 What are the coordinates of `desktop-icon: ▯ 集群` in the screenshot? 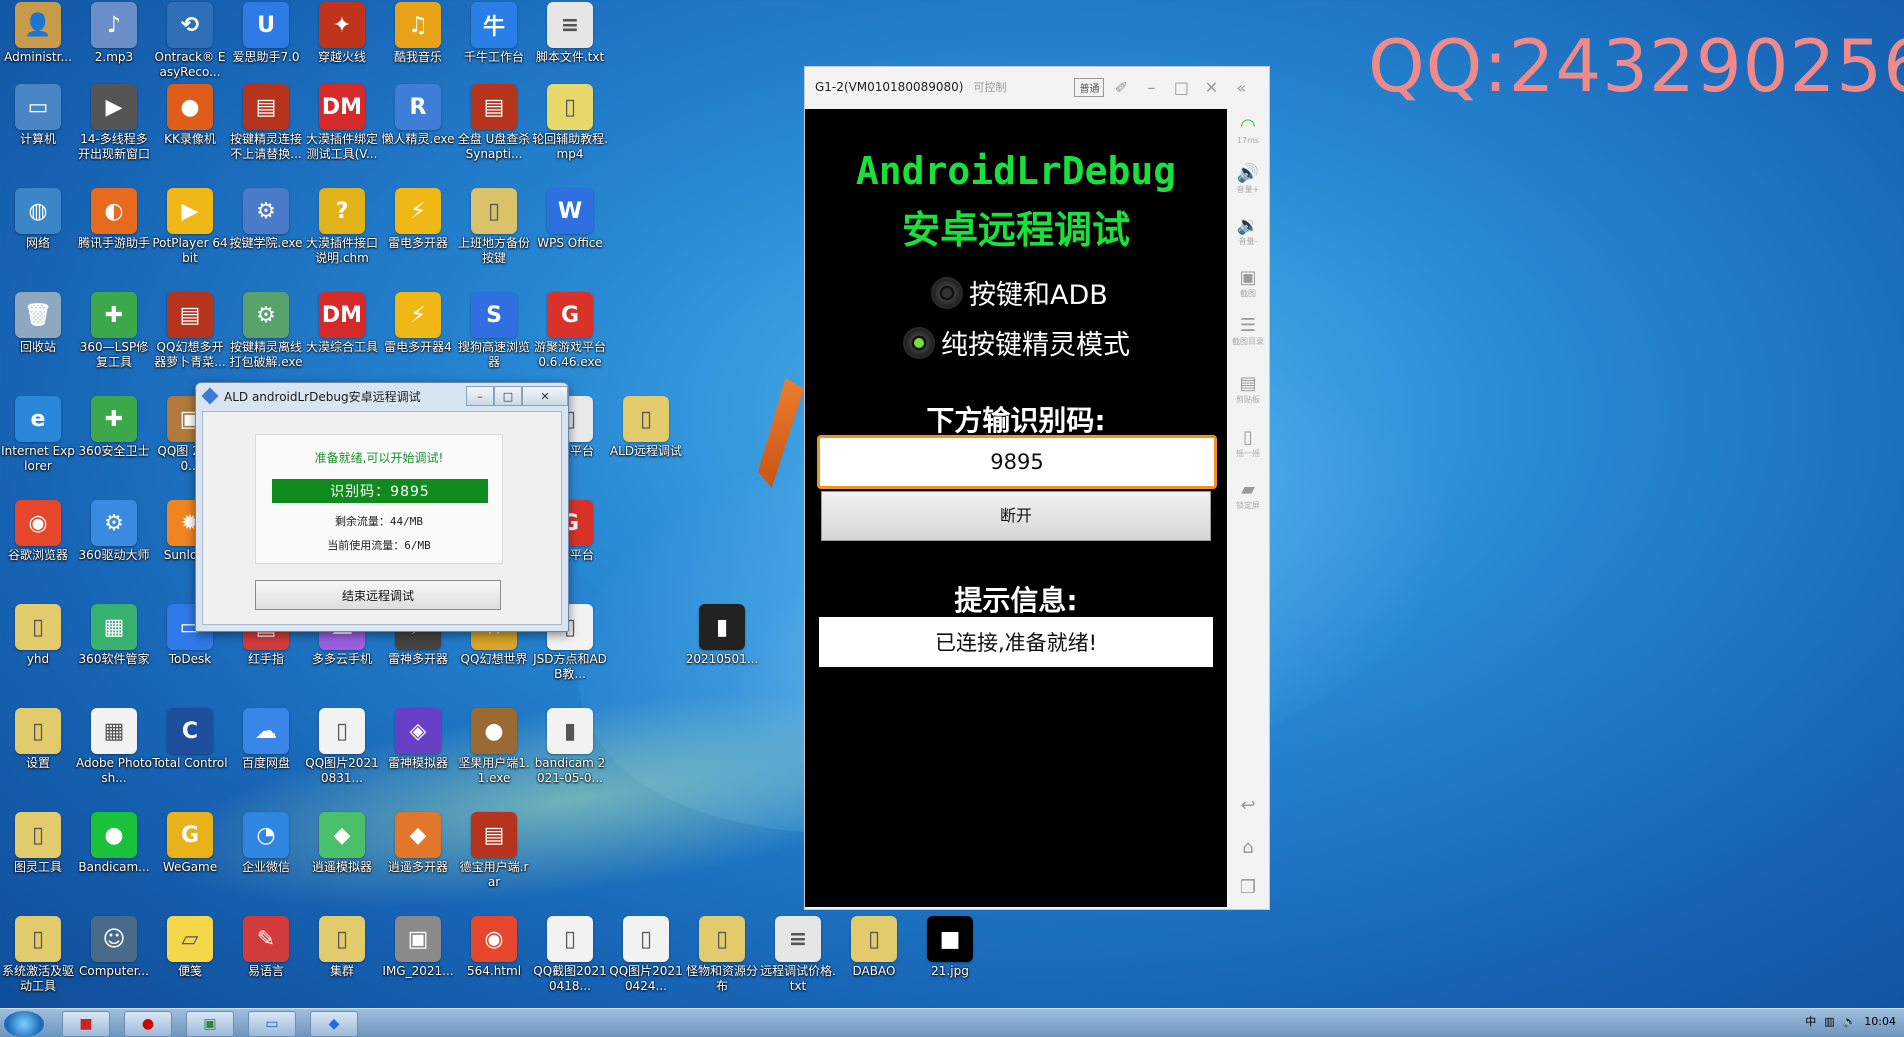 It's located at (342, 945).